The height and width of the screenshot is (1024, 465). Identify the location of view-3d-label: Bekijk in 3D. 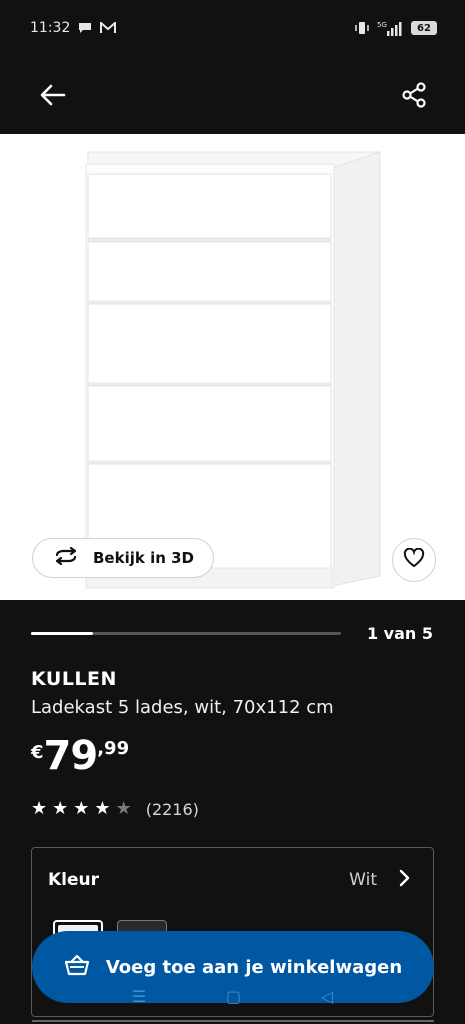
(143, 558).